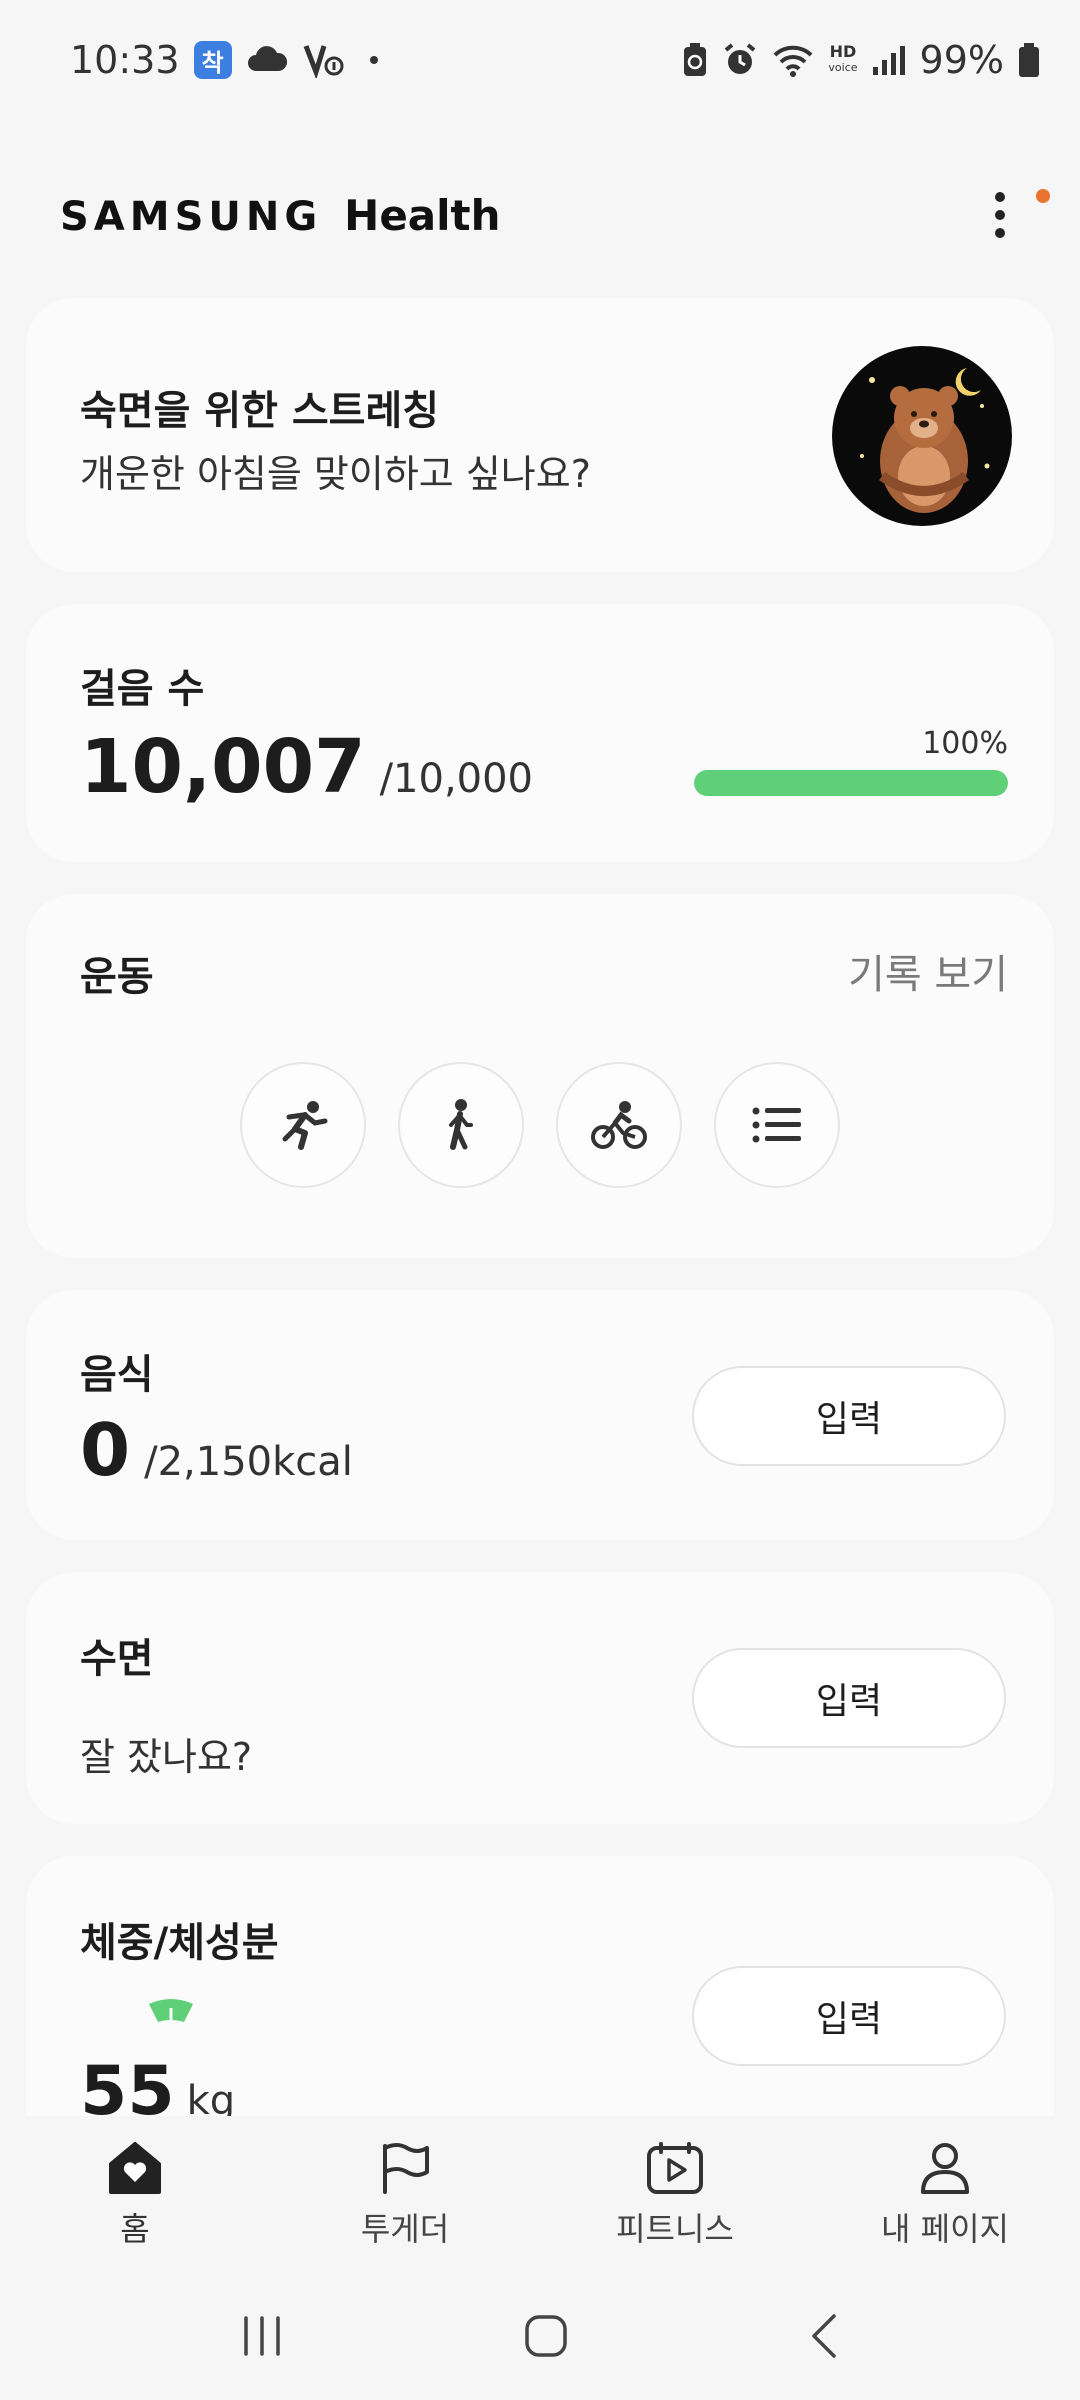 The height and width of the screenshot is (2400, 1080). I want to click on person-icon, so click(945, 2168).